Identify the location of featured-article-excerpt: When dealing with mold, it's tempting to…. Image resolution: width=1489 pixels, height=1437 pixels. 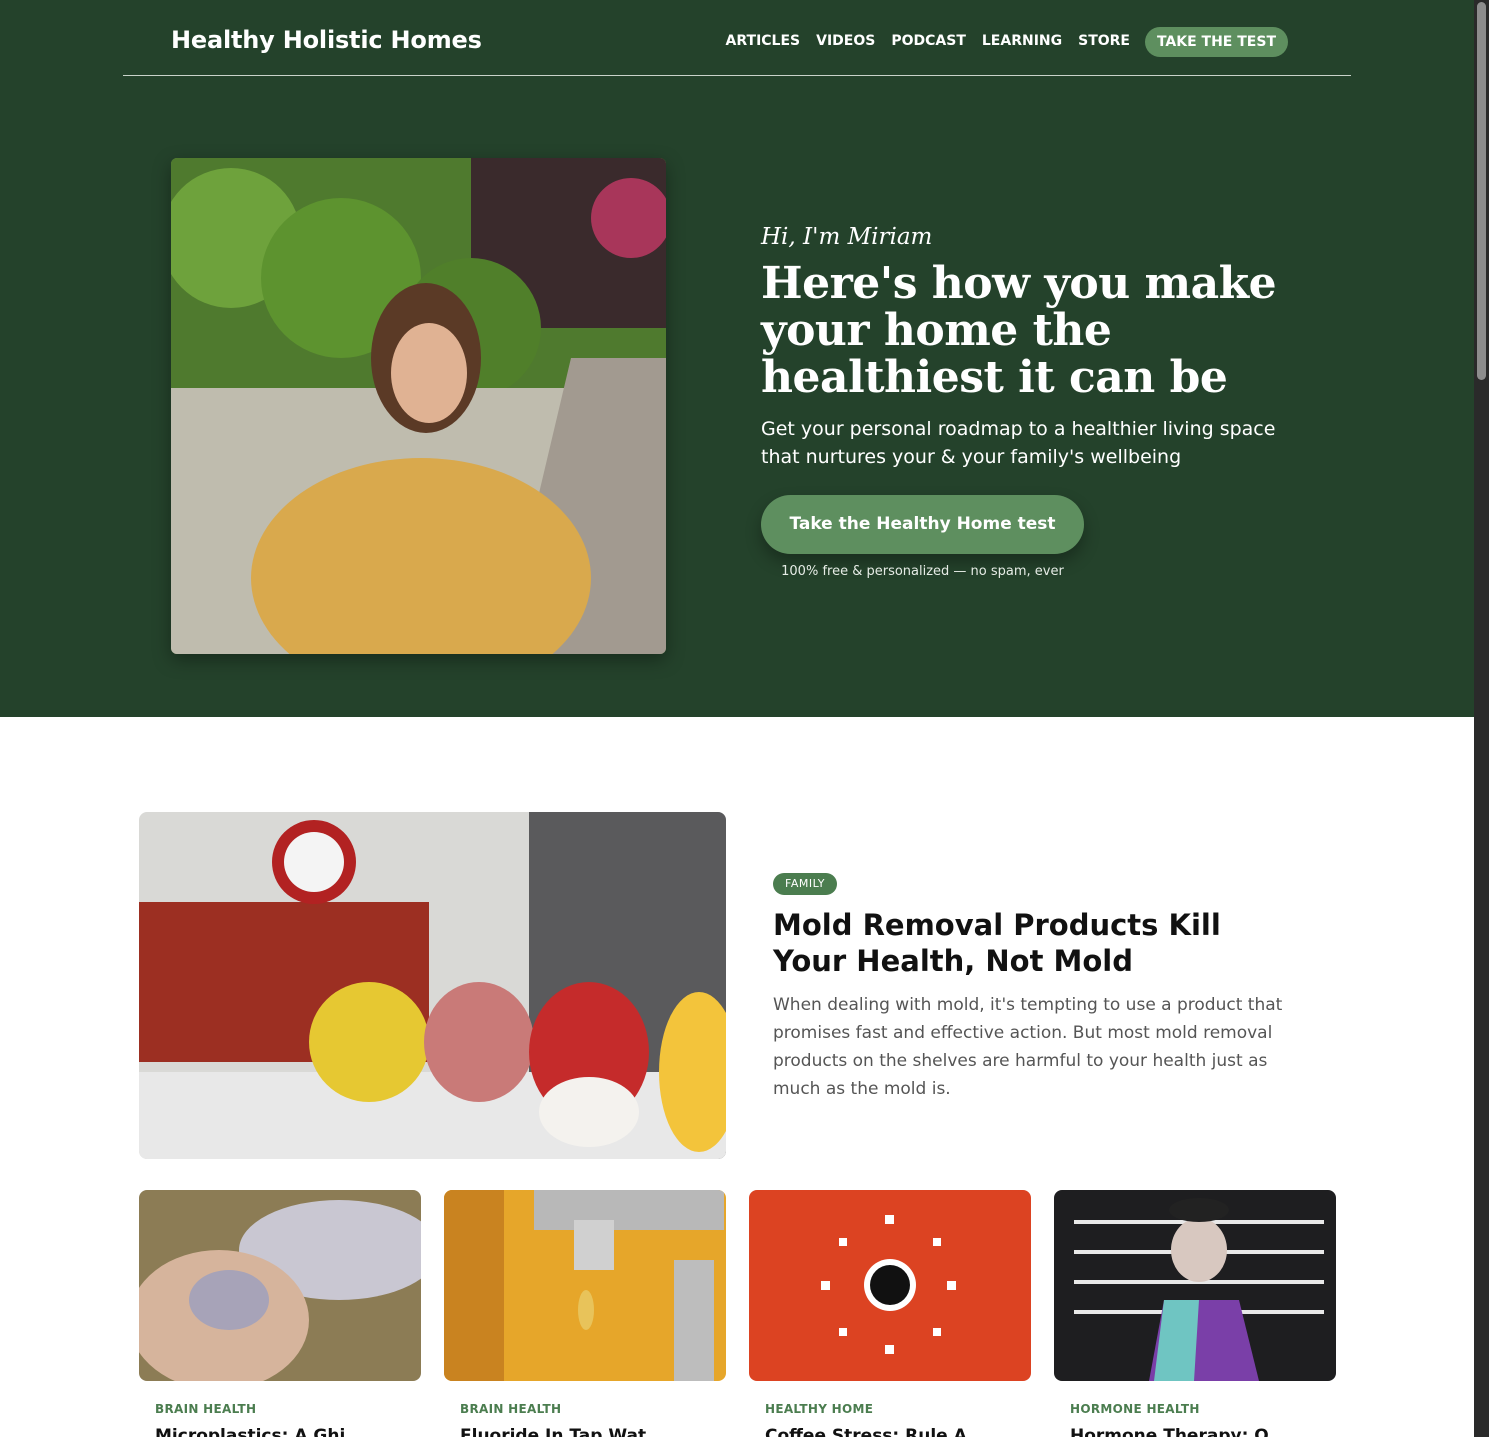
(1028, 1047).